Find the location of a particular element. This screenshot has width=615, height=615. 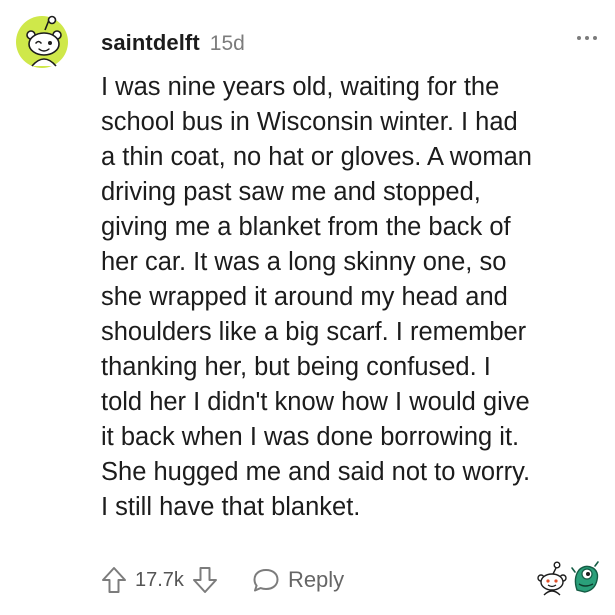

comment-line: giving me a blanket from the back of is located at coordinates (306, 227).